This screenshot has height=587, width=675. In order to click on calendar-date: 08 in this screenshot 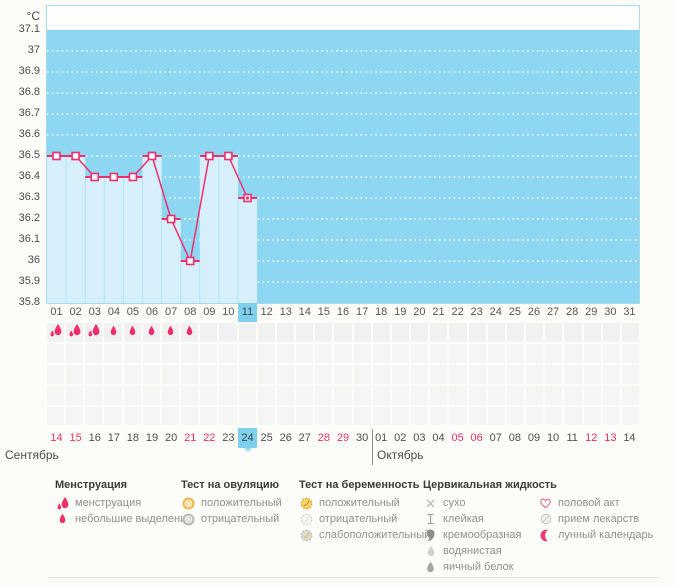, I will do `click(514, 438)`.